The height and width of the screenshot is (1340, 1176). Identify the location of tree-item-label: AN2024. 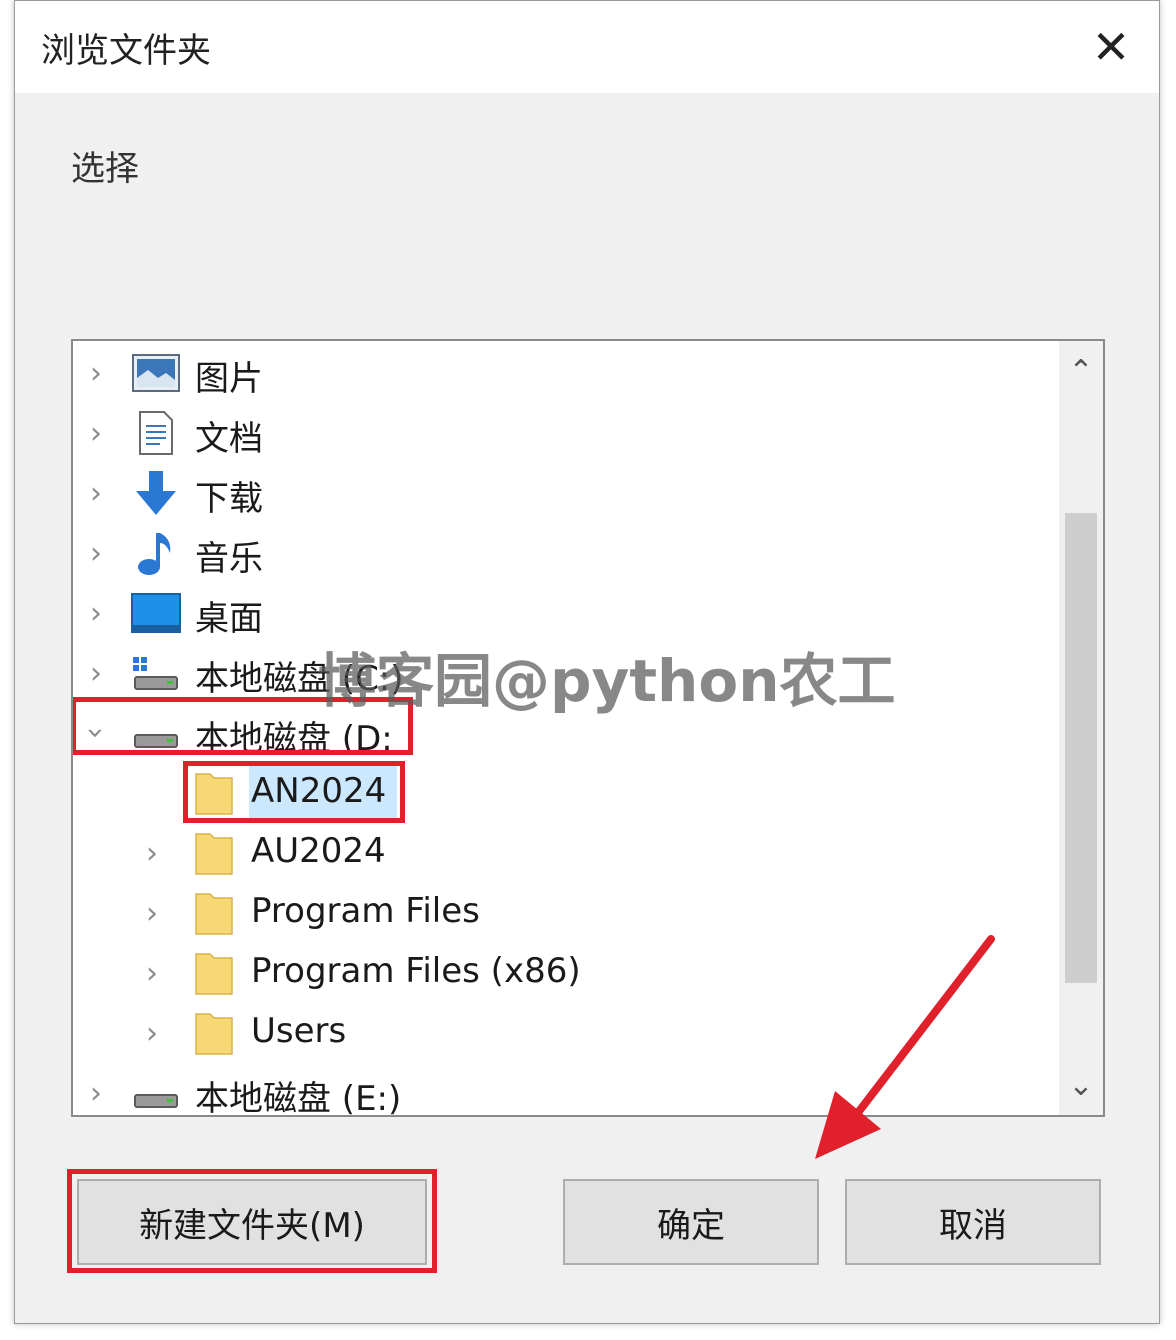
(319, 791).